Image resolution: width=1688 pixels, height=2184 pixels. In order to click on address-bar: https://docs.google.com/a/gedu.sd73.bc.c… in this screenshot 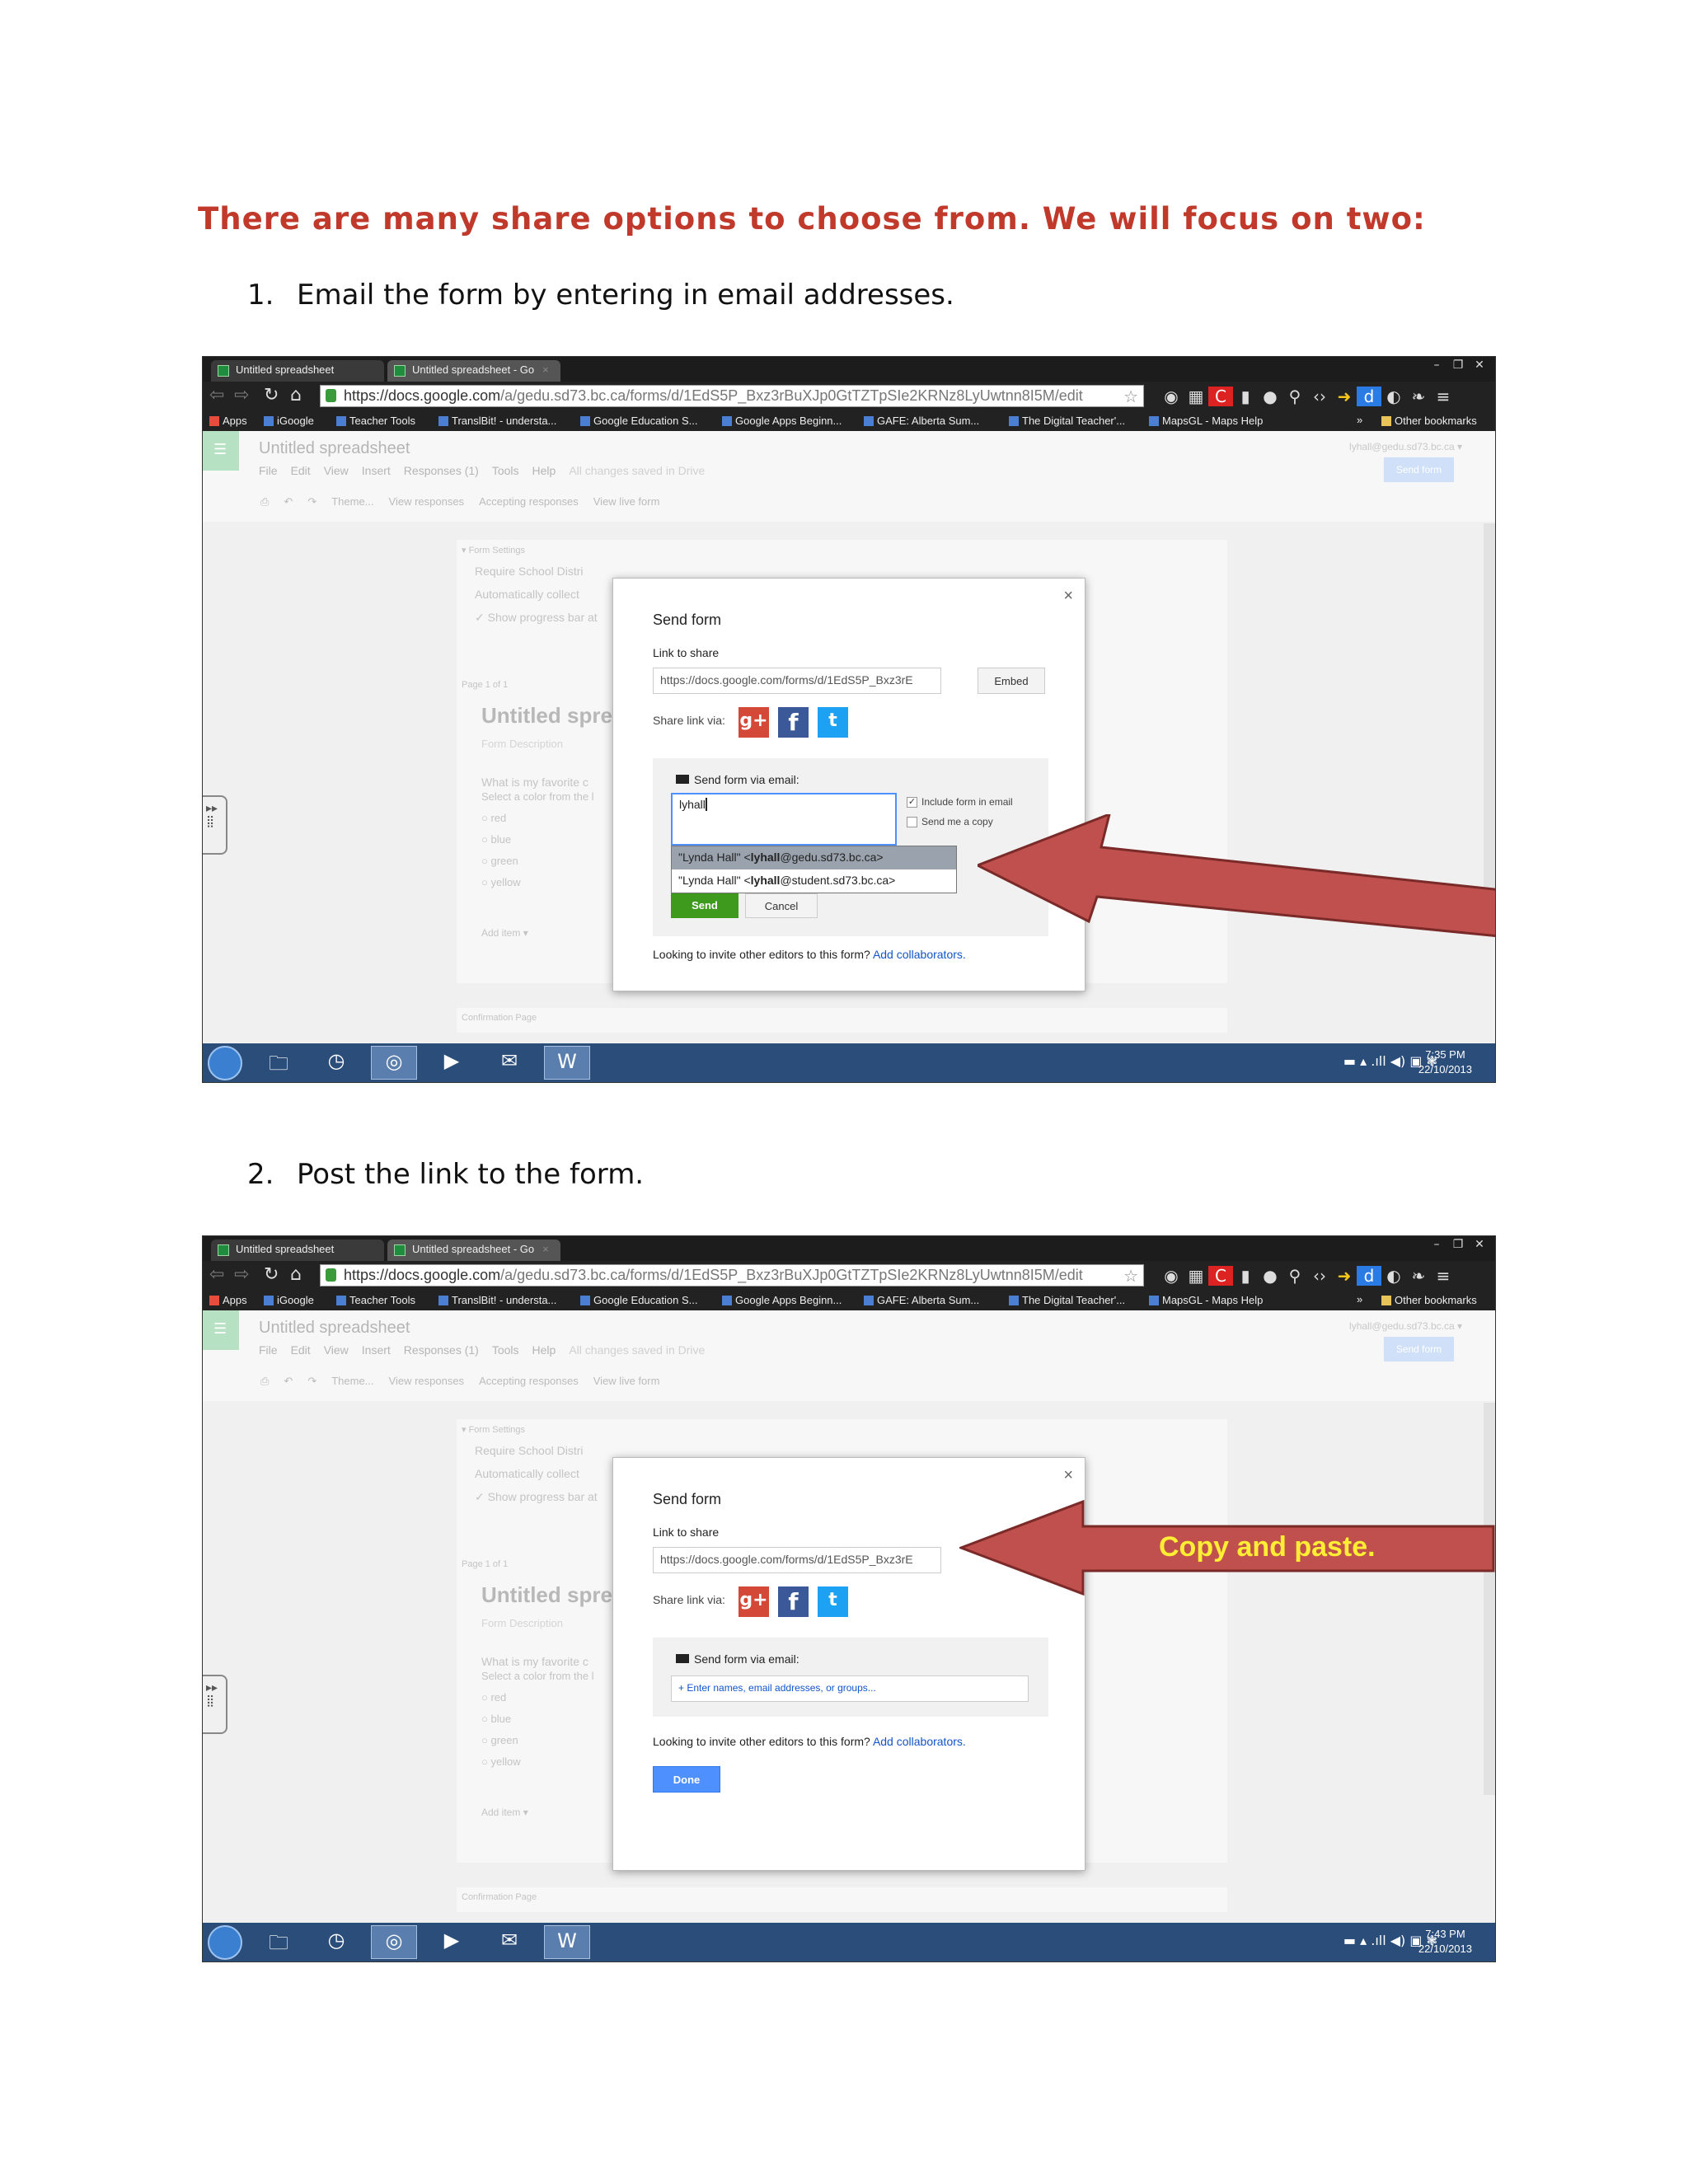, I will do `click(732, 396)`.